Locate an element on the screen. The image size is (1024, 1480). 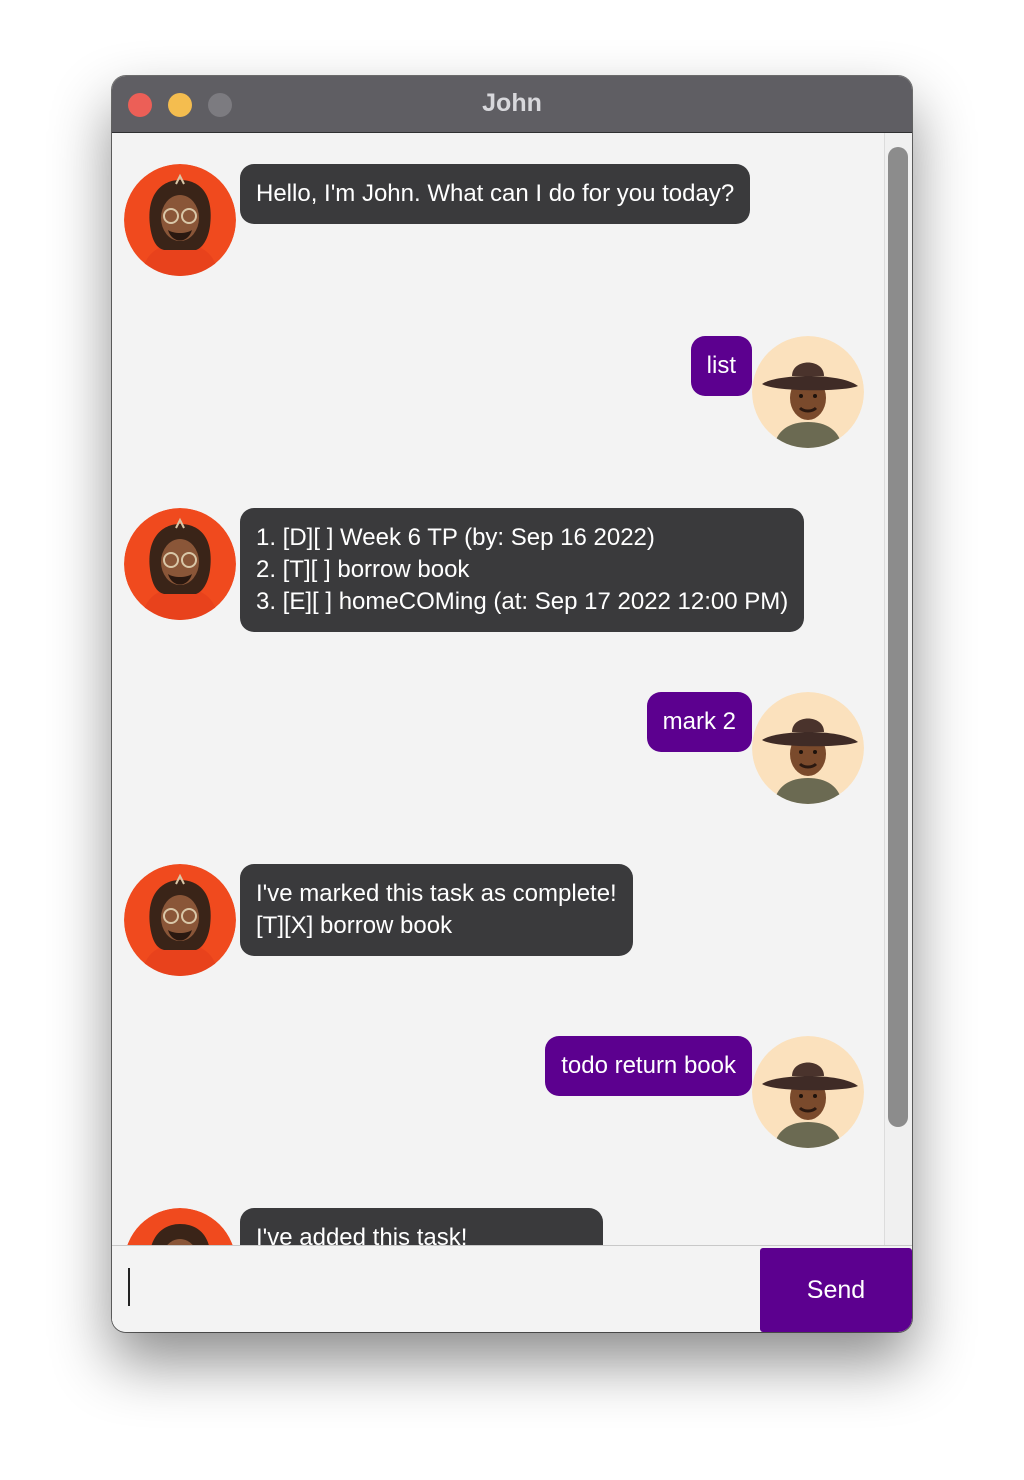
window-title: John is located at coordinates (512, 103).